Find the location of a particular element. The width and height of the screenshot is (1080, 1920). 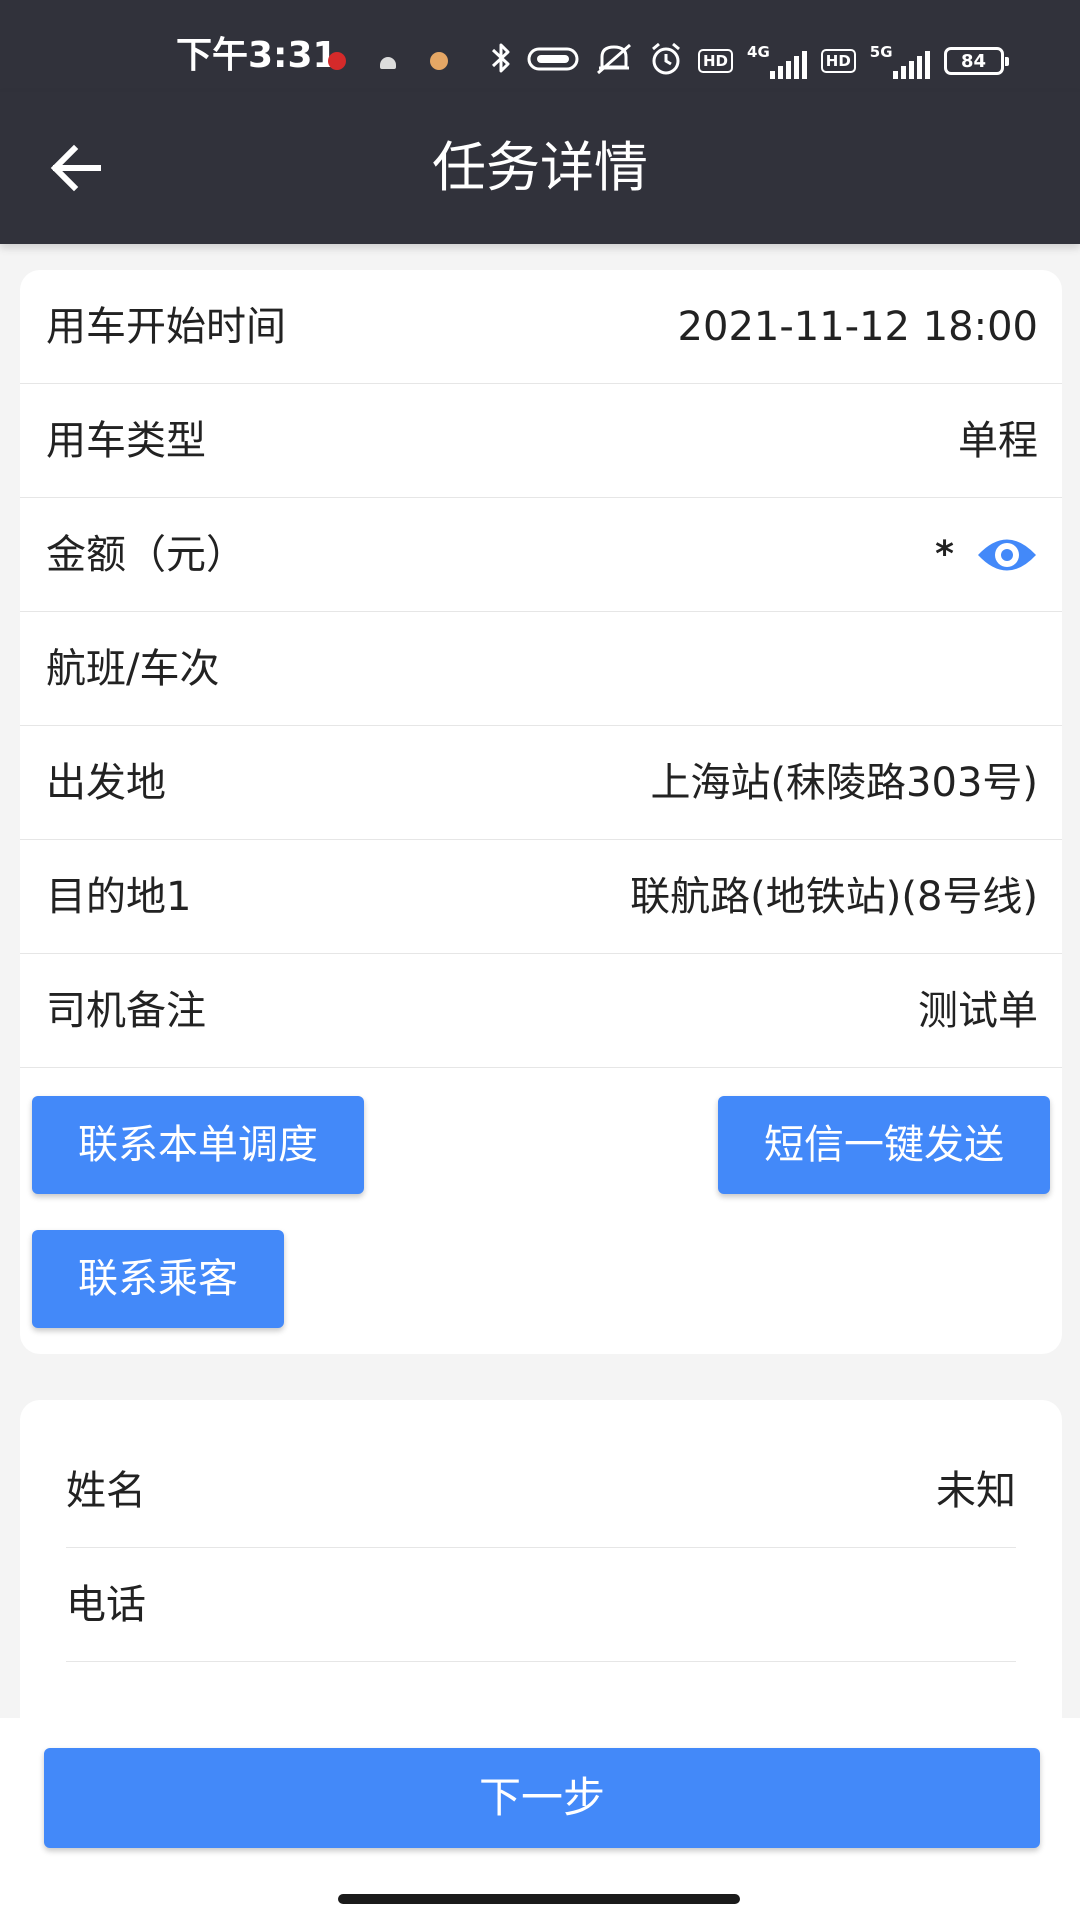

signal-4g: 4G is located at coordinates (777, 61).